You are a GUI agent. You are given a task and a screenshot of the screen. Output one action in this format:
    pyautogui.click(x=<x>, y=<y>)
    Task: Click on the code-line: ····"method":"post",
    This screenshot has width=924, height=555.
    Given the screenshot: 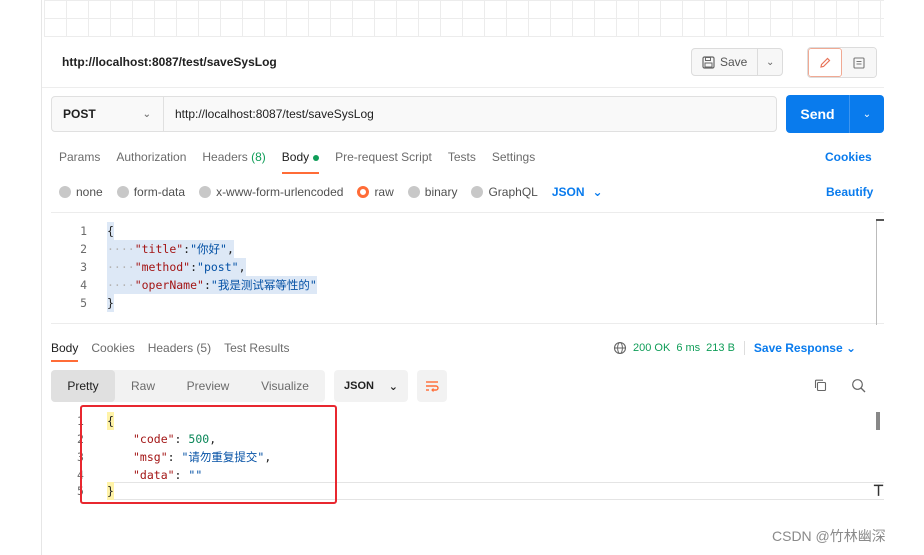 What is the action you would take?
    pyautogui.click(x=176, y=267)
    